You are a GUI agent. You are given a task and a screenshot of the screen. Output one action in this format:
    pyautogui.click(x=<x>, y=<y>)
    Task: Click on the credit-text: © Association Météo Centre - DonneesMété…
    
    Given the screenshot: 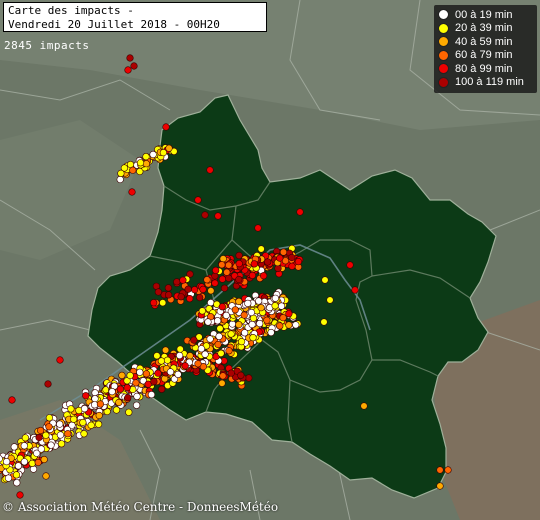 What is the action you would take?
    pyautogui.click(x=140, y=507)
    